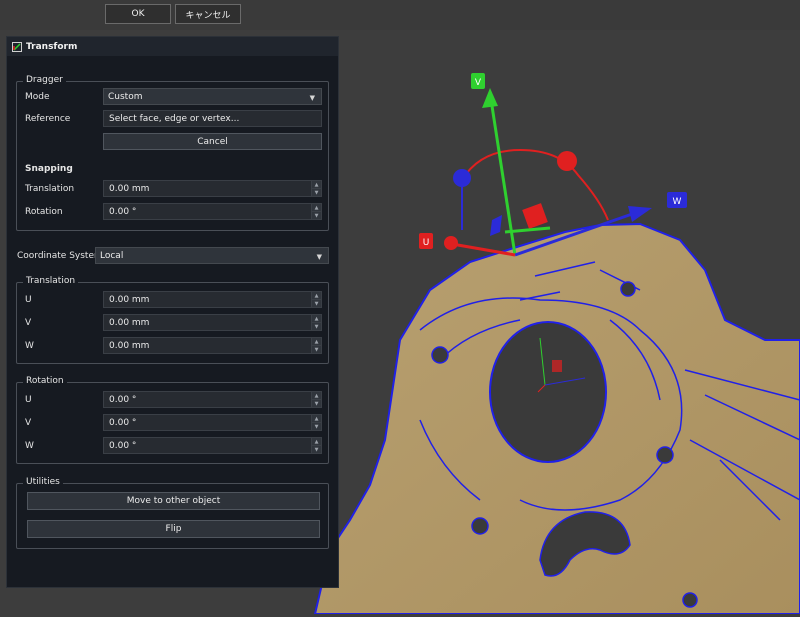 This screenshot has width=800, height=617. What do you see at coordinates (49, 169) in the screenshot?
I see `snapping-label: Snapping` at bounding box center [49, 169].